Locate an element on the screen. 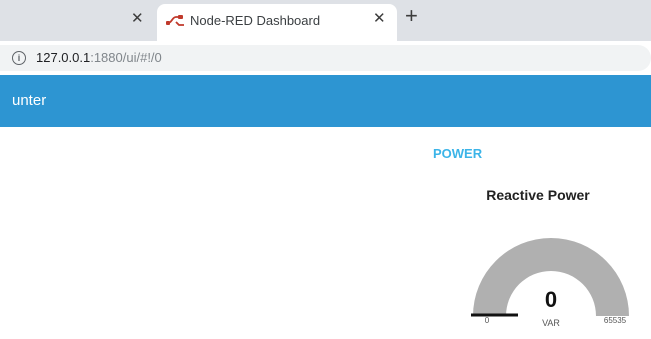 The image size is (651, 339). tab-title: Node-RED Dashboard is located at coordinates (255, 20).